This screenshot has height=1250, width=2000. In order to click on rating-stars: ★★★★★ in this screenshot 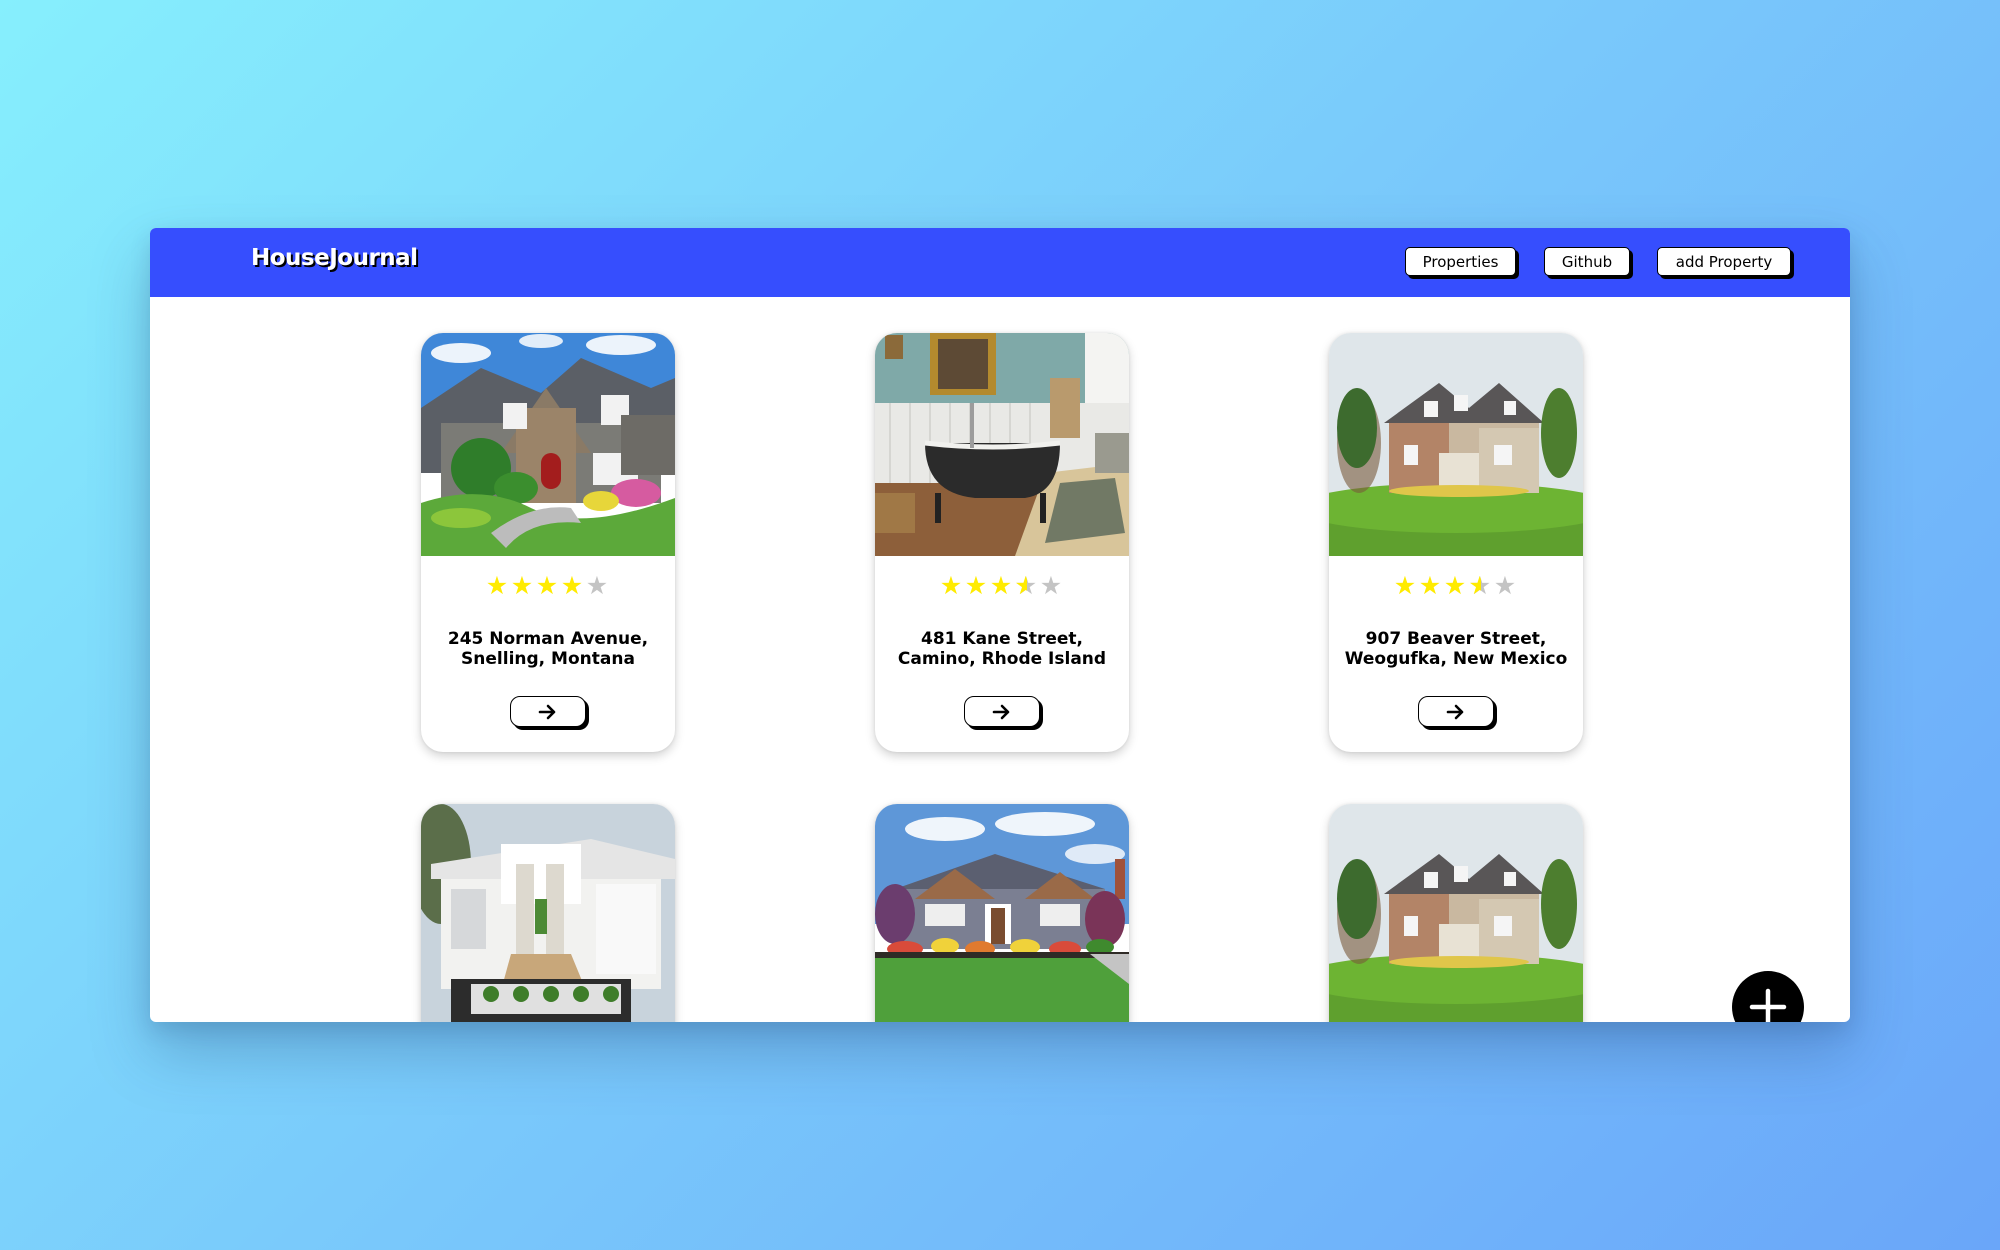, I will do `click(548, 585)`.